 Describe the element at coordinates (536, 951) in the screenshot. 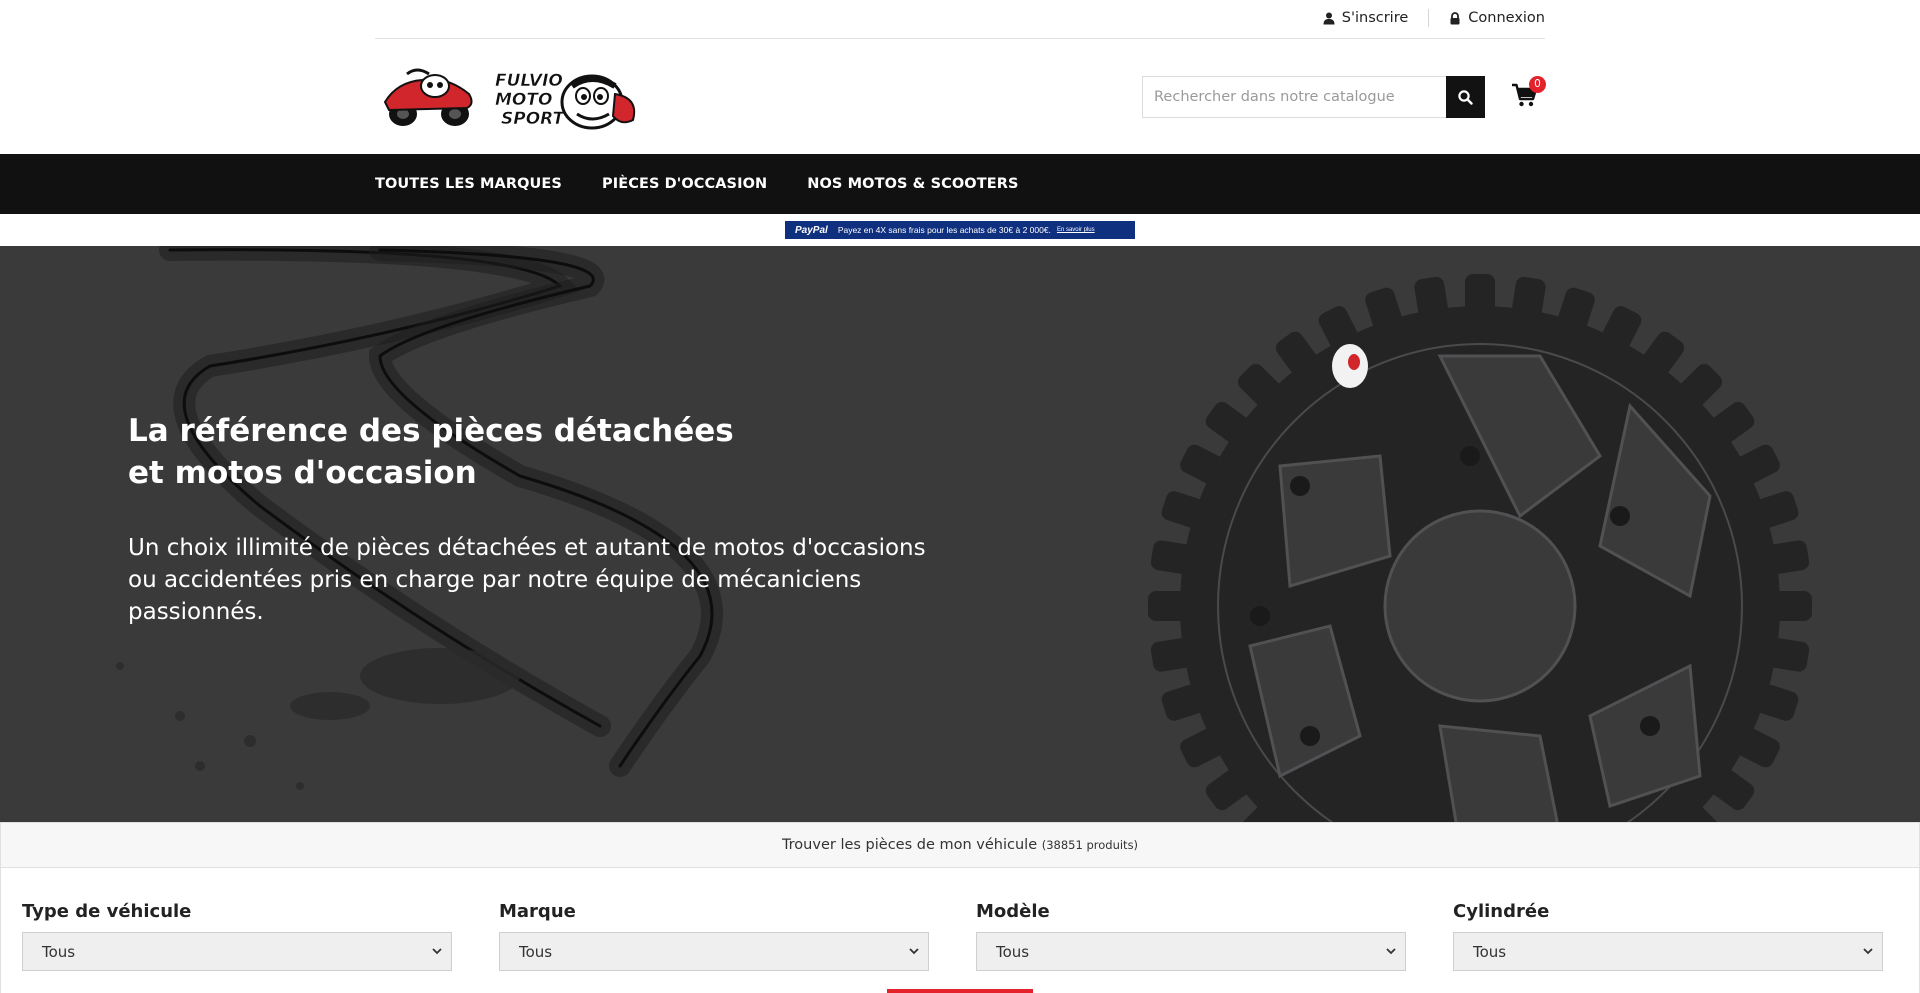

I see `brand-value: Tous` at that location.